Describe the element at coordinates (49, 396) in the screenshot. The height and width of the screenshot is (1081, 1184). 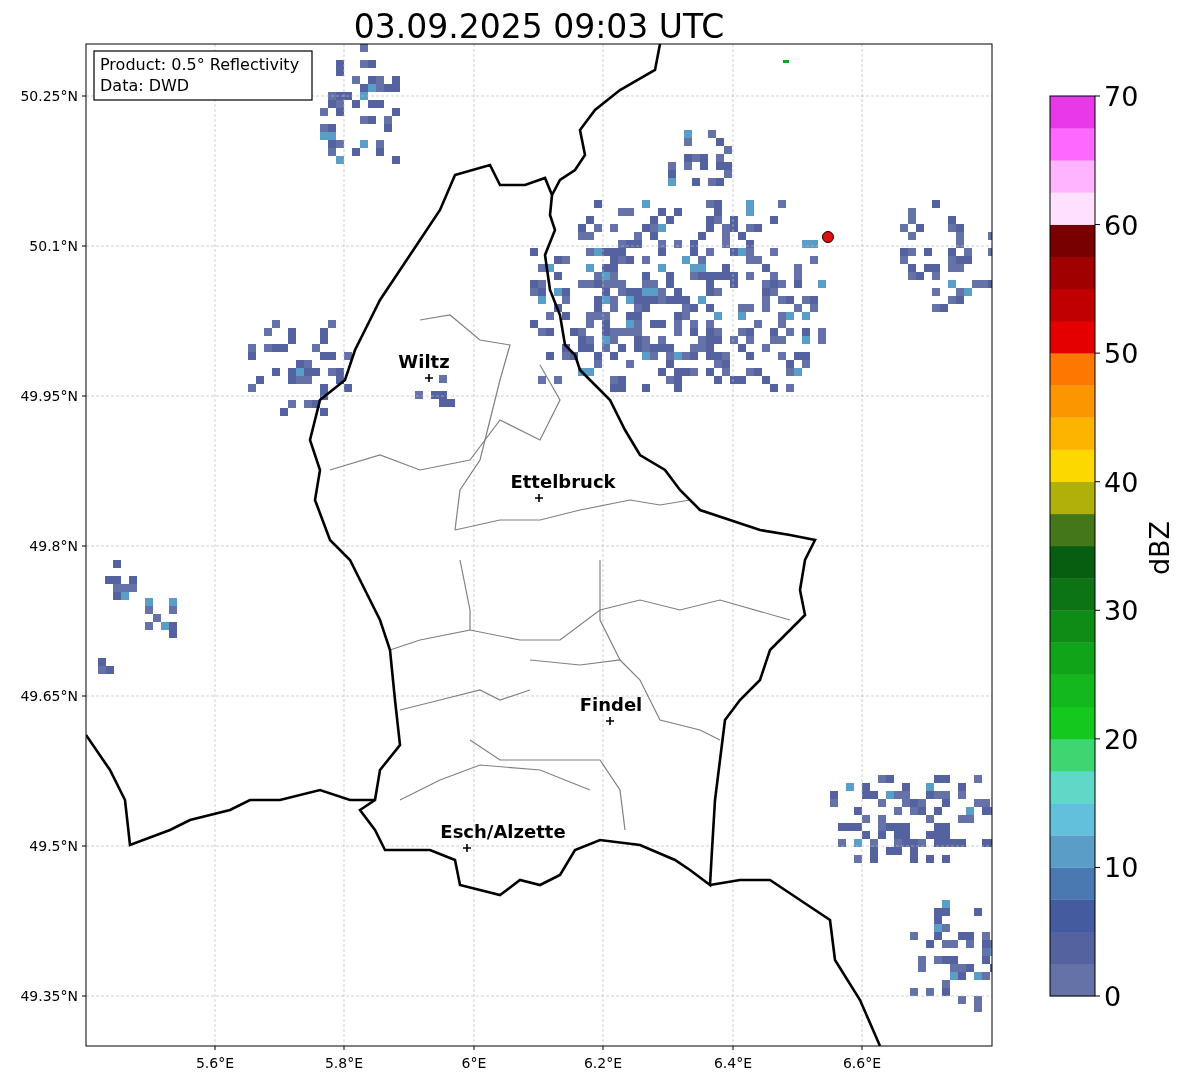
I see `axis-tick-label: 49.95°N` at that location.